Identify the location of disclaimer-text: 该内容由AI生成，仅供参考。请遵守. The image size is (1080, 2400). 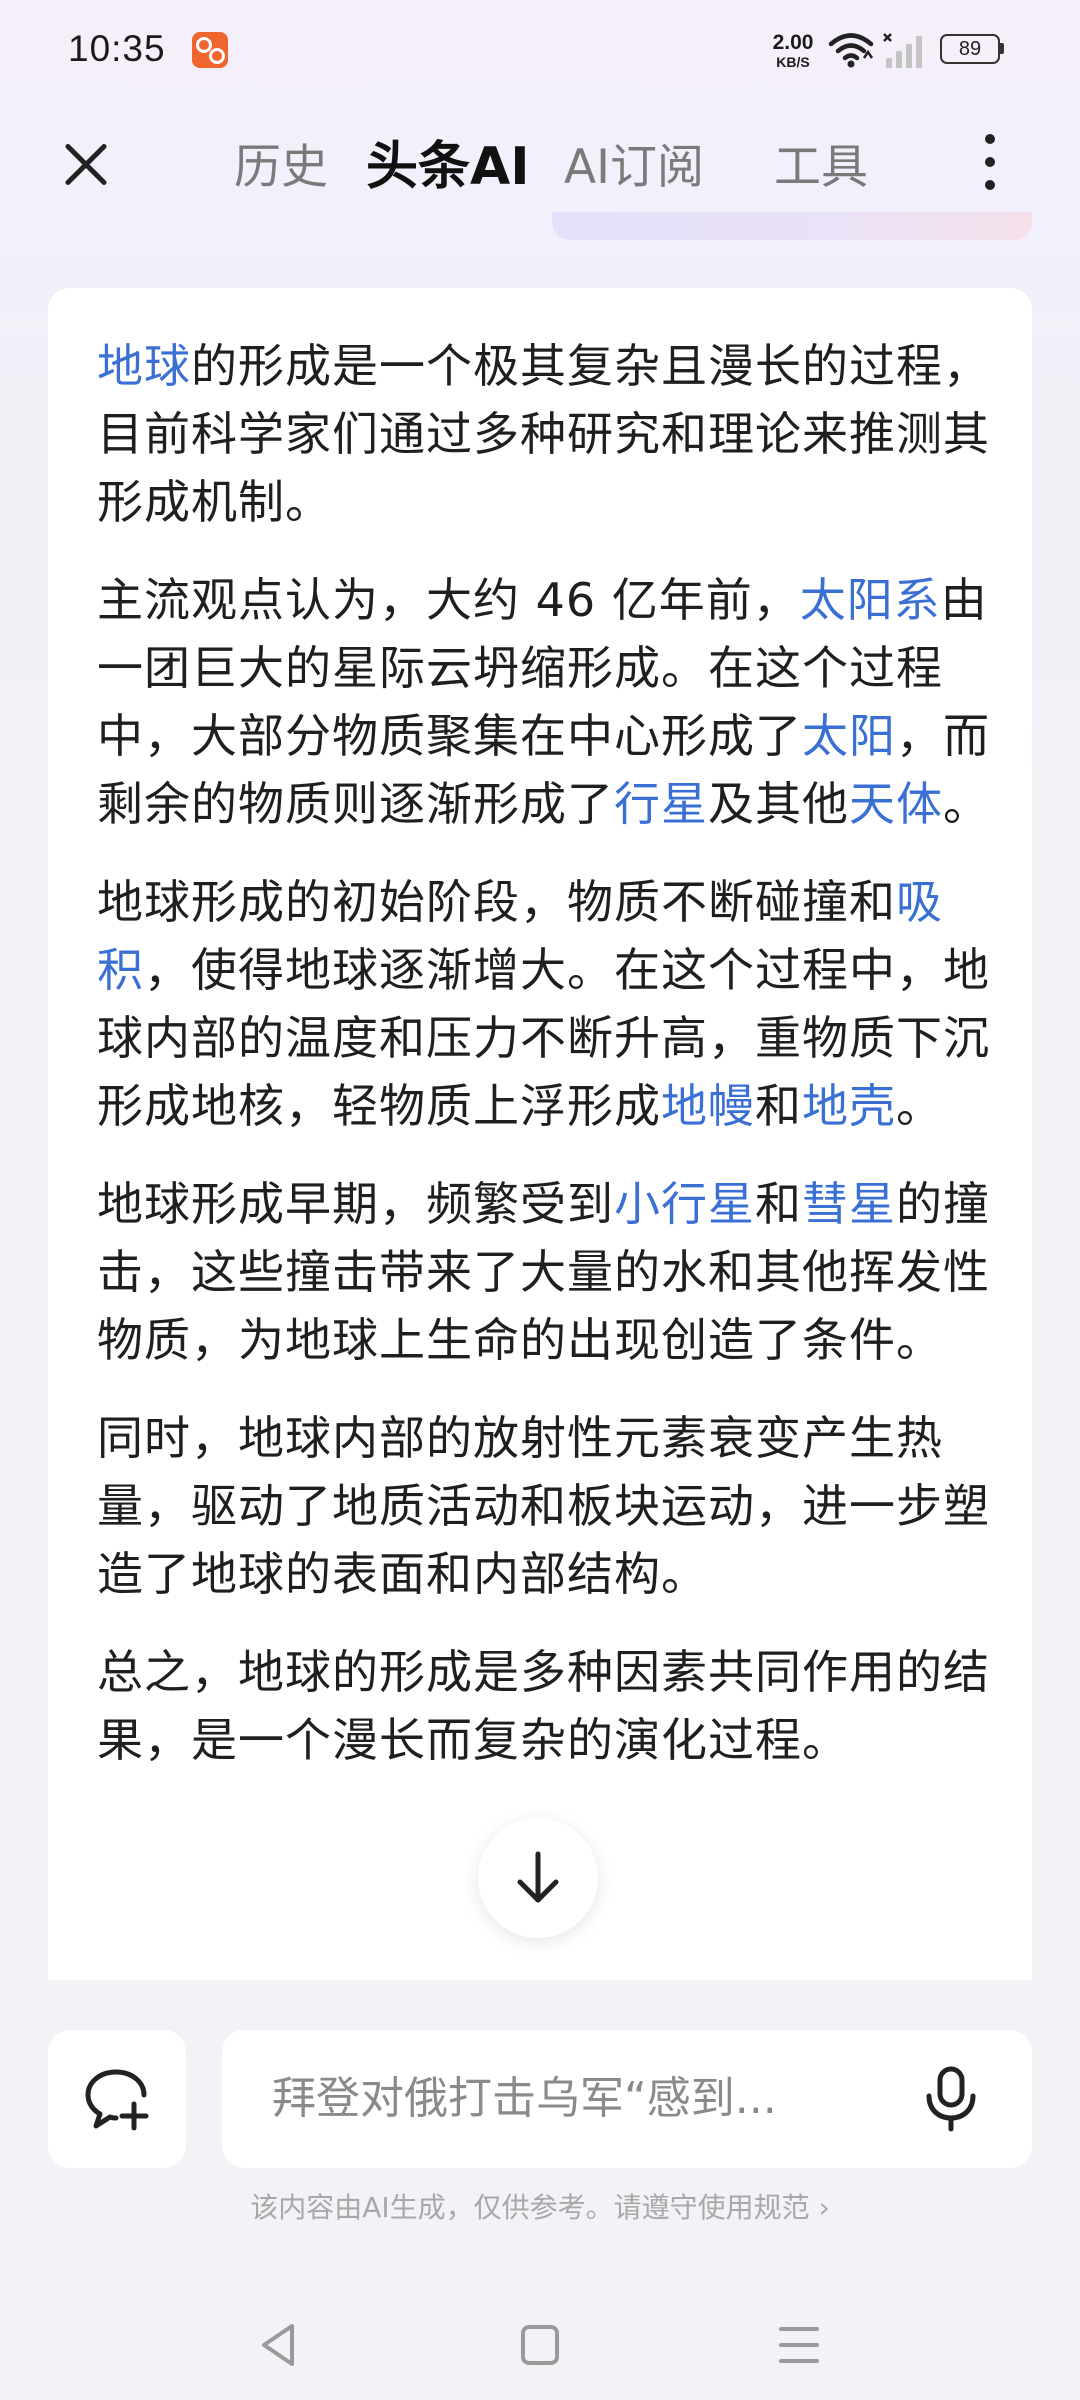
(474, 2207).